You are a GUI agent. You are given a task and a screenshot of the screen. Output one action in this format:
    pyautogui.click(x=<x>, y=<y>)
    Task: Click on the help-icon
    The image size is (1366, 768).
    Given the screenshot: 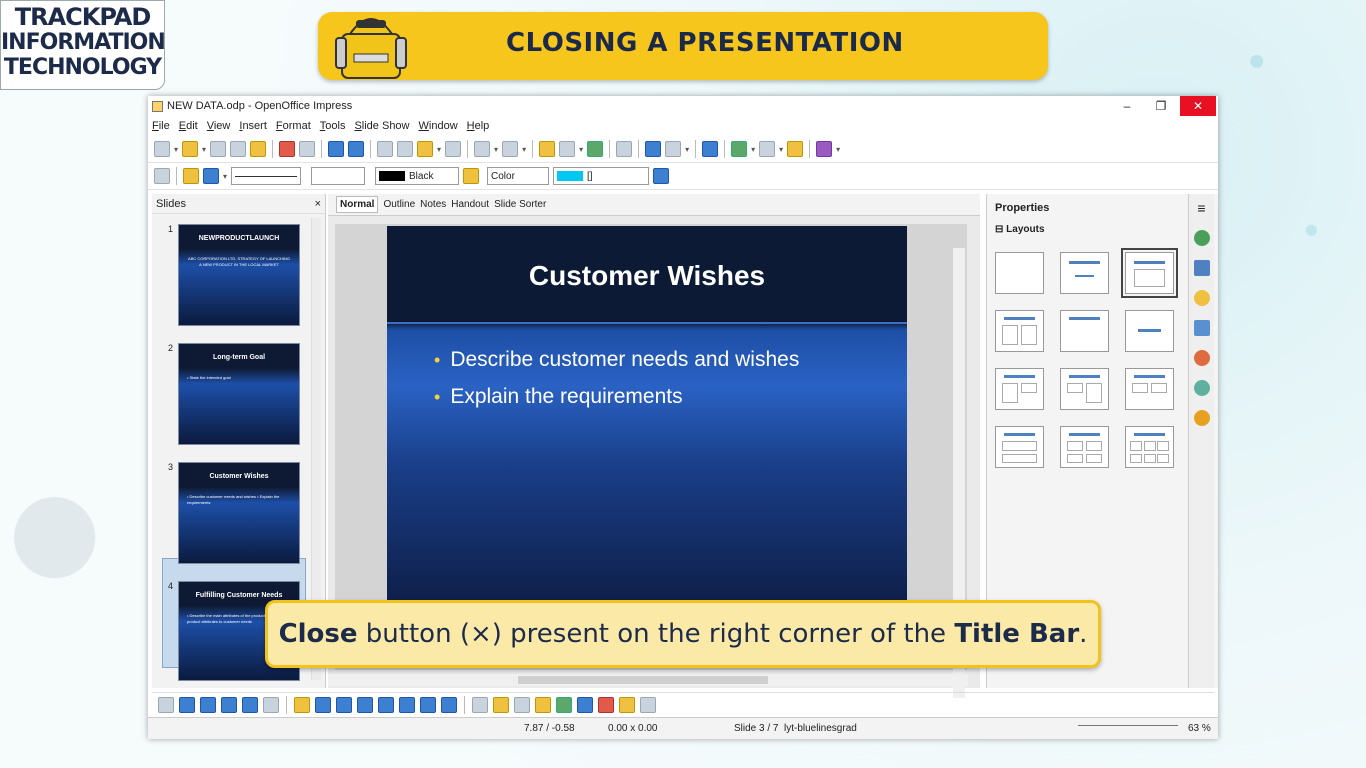 What is the action you would take?
    pyautogui.click(x=710, y=149)
    